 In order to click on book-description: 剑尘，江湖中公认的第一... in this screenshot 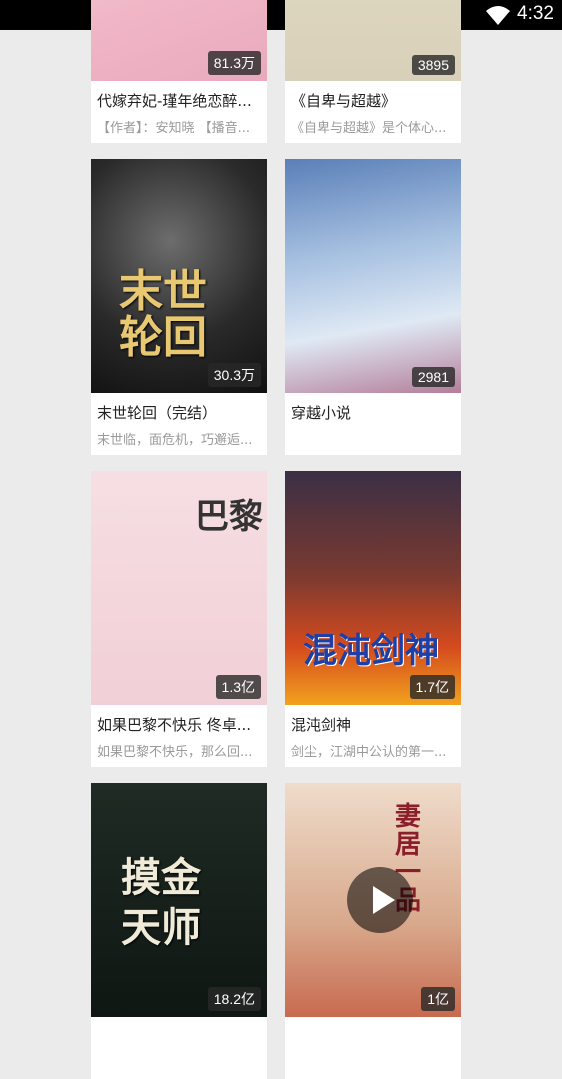, I will do `click(369, 752)`.